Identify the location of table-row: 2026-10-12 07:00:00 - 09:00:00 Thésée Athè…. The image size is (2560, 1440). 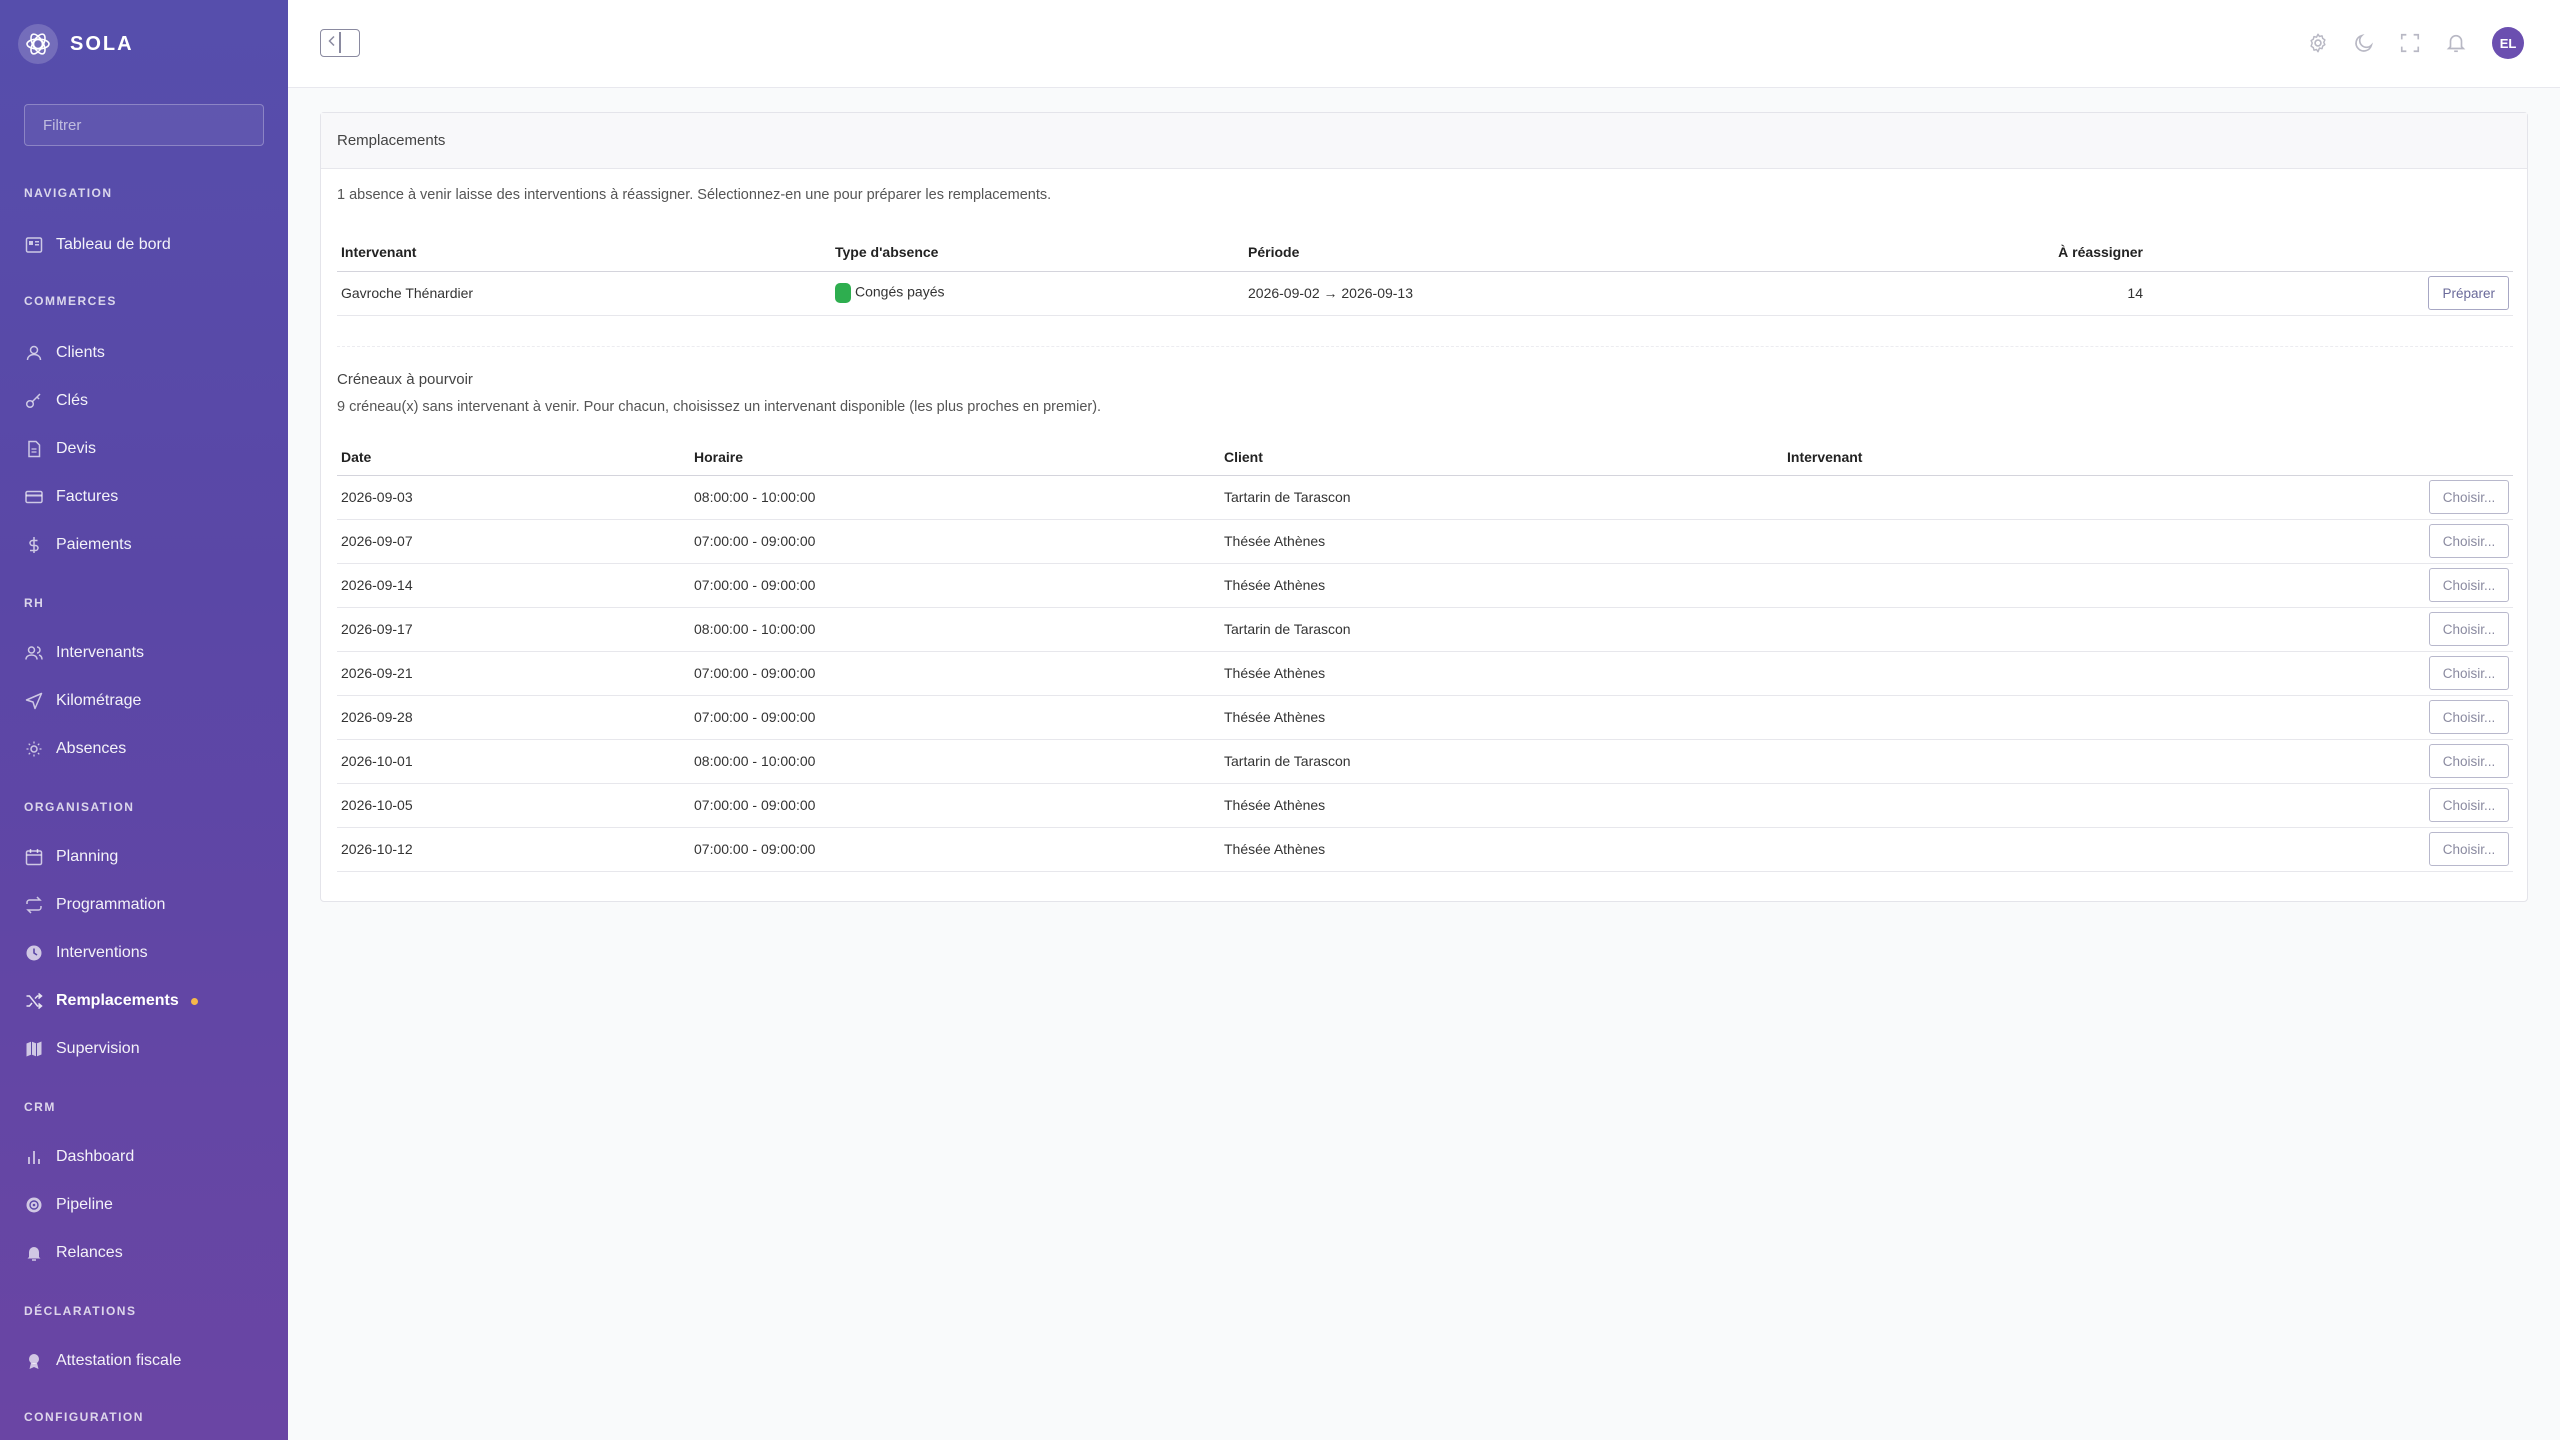
(1425, 849).